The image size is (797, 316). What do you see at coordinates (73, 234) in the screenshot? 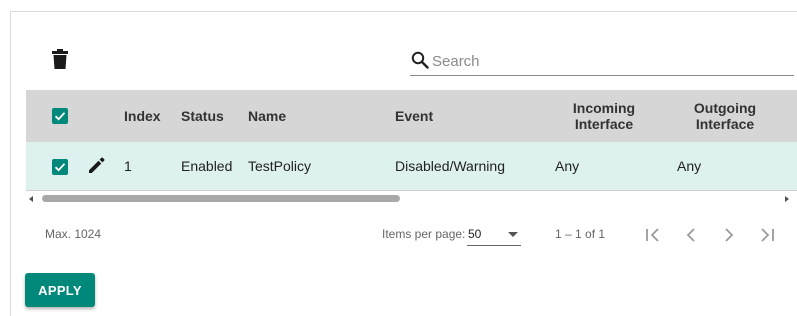
I see `max-entries-label: Max. 1024` at bounding box center [73, 234].